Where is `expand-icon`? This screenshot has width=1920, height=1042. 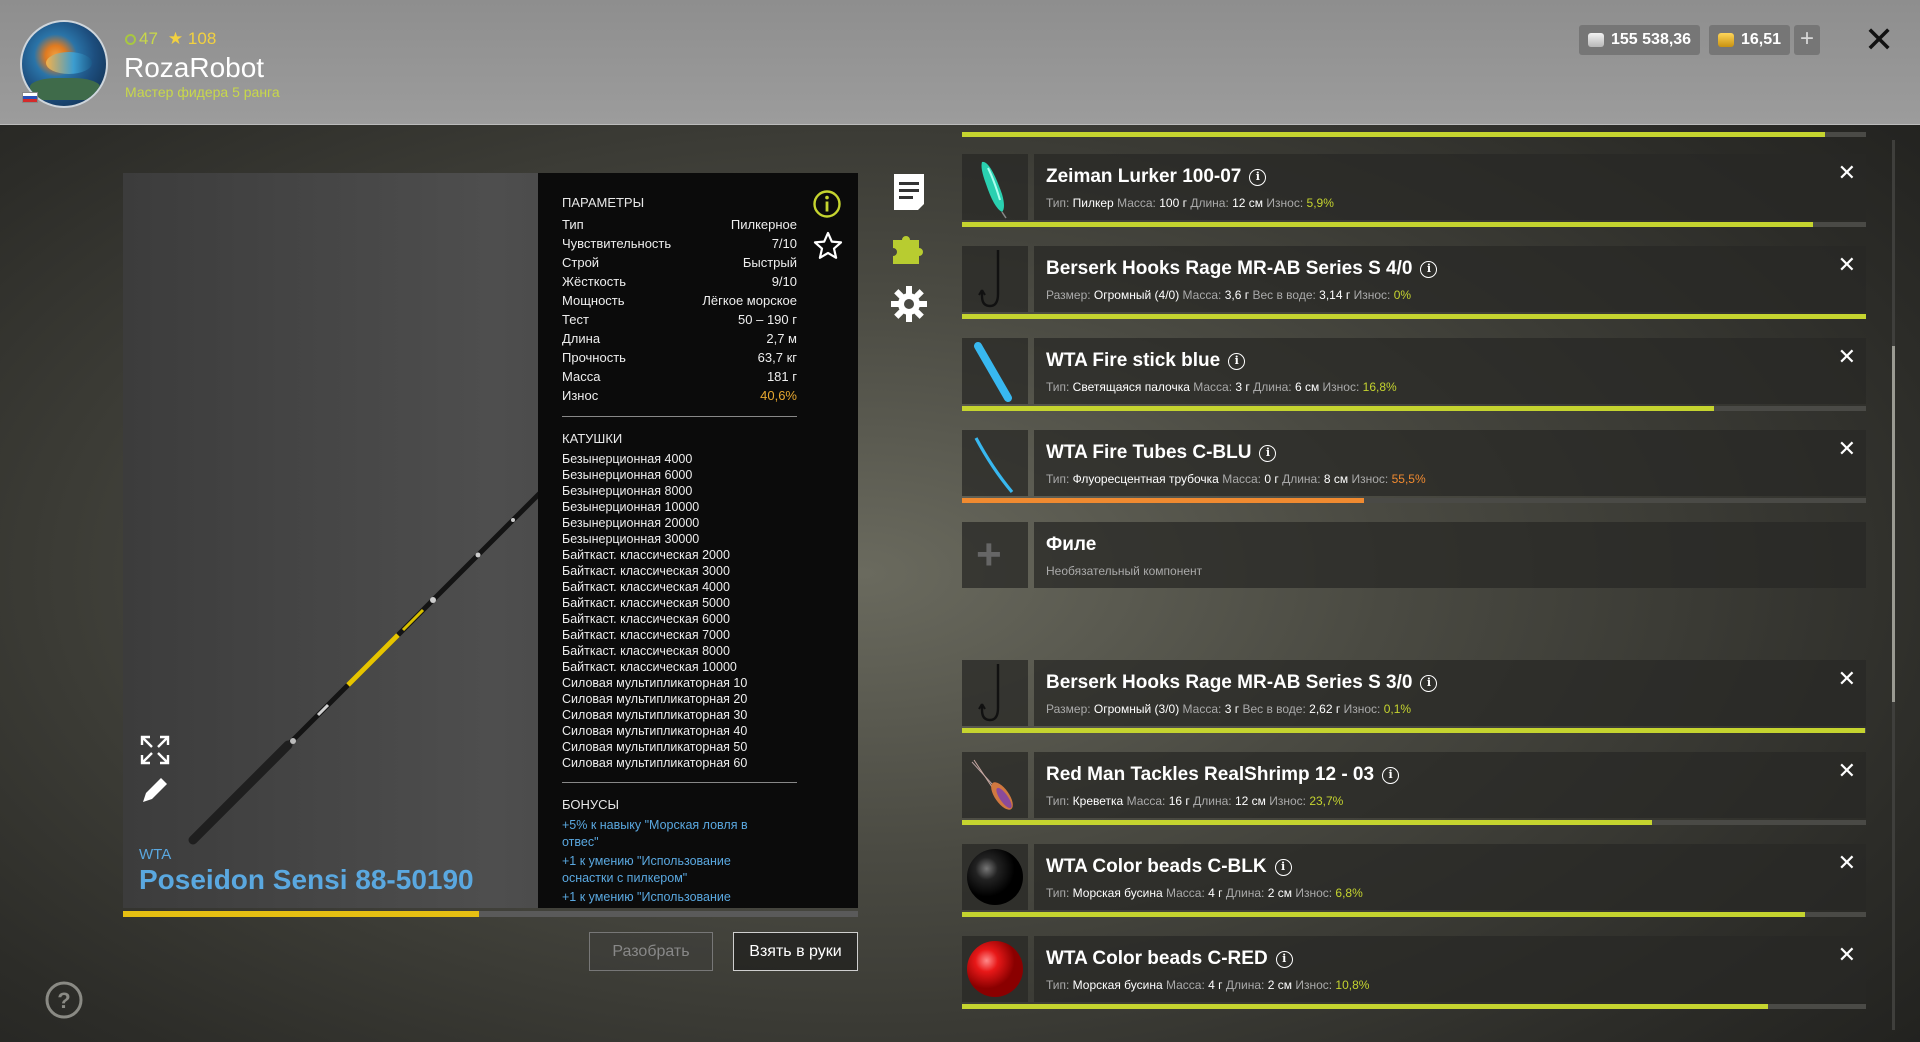 expand-icon is located at coordinates (155, 750).